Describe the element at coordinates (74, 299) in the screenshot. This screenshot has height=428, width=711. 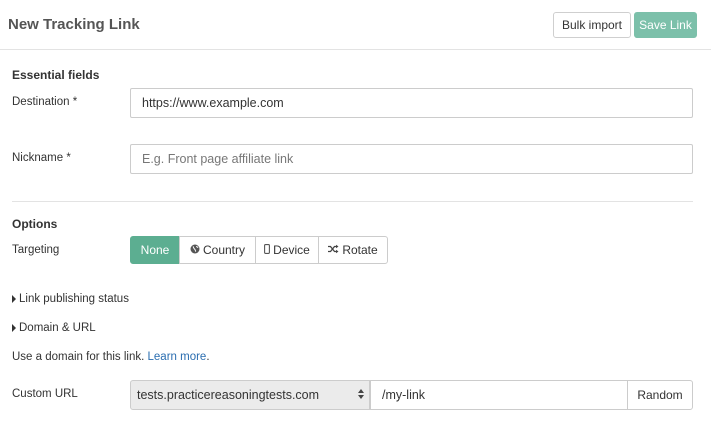
I see `link-publishing-status-label: Link publishing status` at that location.